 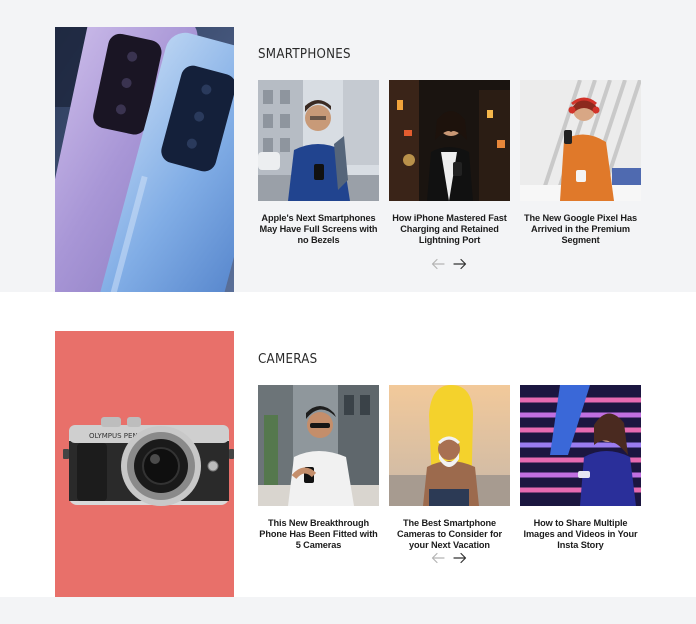 What do you see at coordinates (348, 610) in the screenshot?
I see `page-footer-band` at bounding box center [348, 610].